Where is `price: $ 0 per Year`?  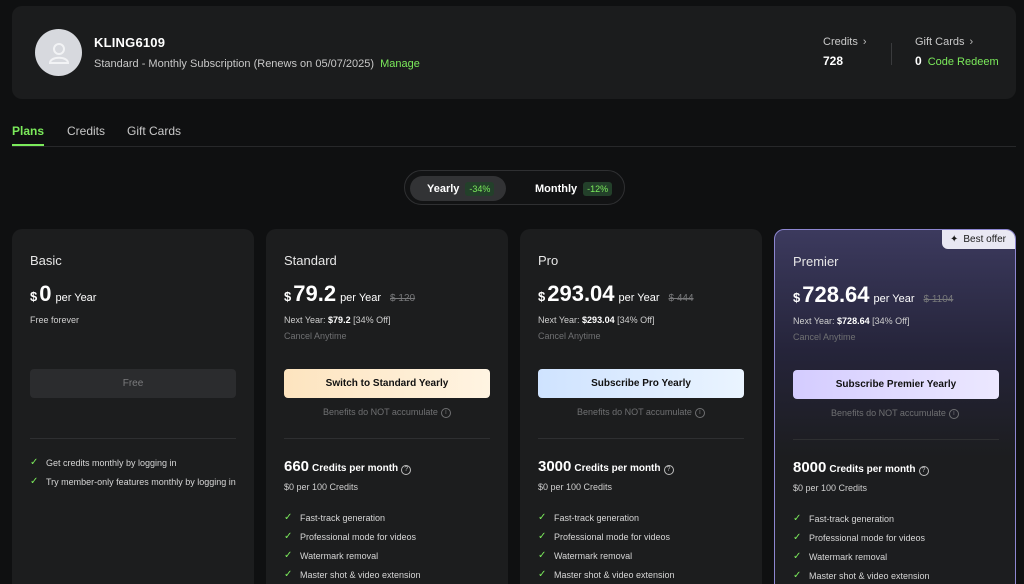 price: $ 0 per Year is located at coordinates (63, 294).